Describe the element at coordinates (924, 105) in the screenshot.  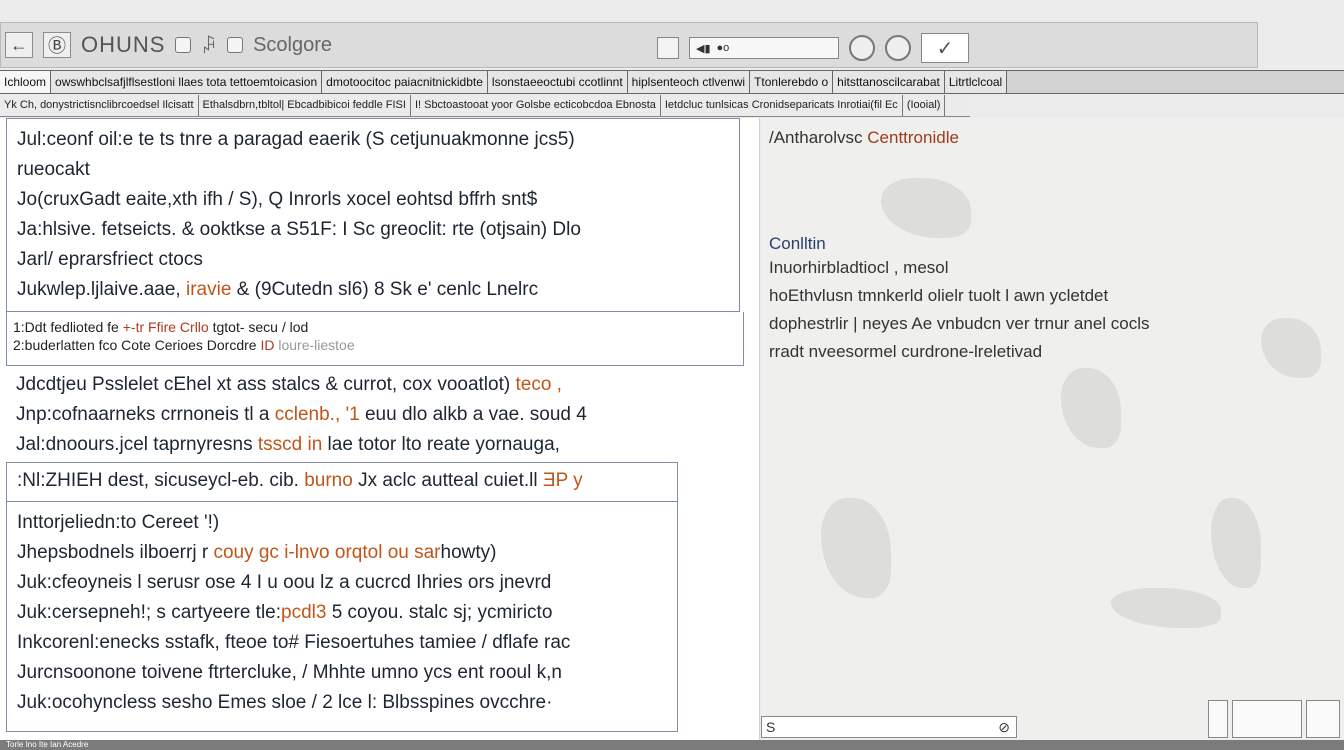
I see `subtab-item: (Iooial)` at that location.